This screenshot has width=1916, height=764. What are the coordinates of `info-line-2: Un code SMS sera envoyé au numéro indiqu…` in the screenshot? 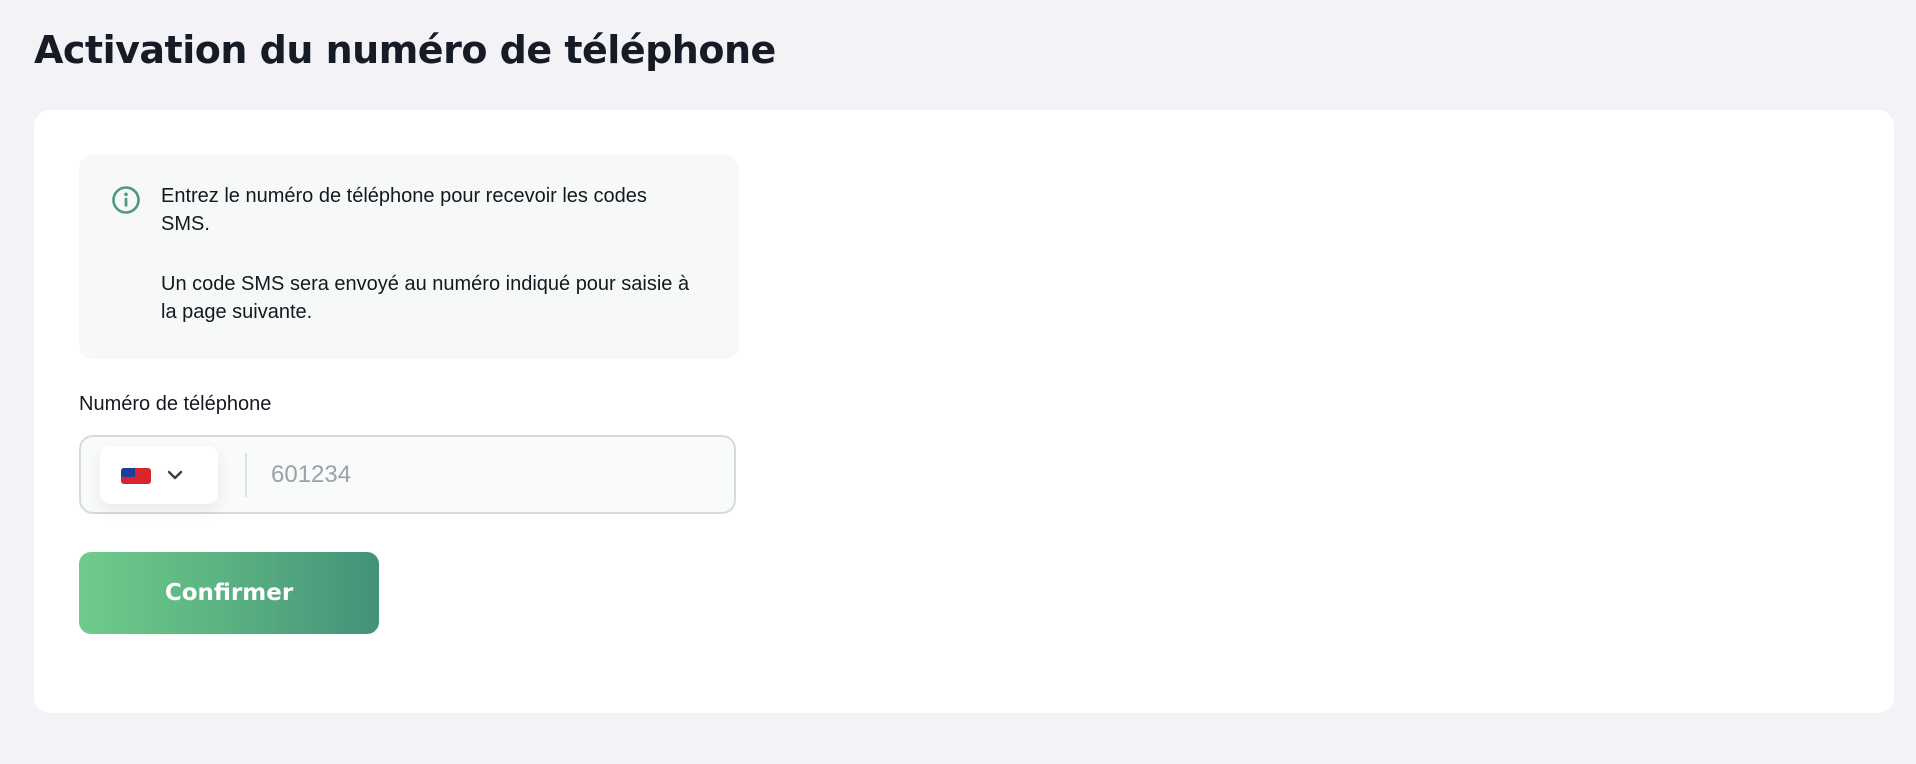 It's located at (425, 298).